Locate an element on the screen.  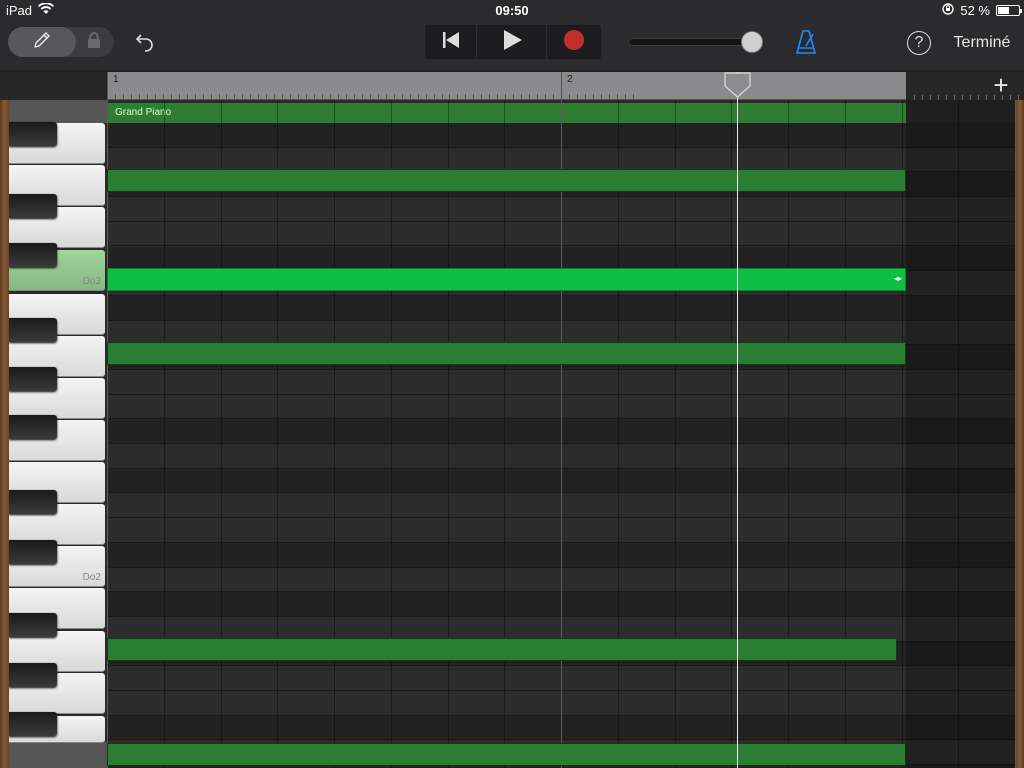
wood-panel-left is located at coordinates (4, 434).